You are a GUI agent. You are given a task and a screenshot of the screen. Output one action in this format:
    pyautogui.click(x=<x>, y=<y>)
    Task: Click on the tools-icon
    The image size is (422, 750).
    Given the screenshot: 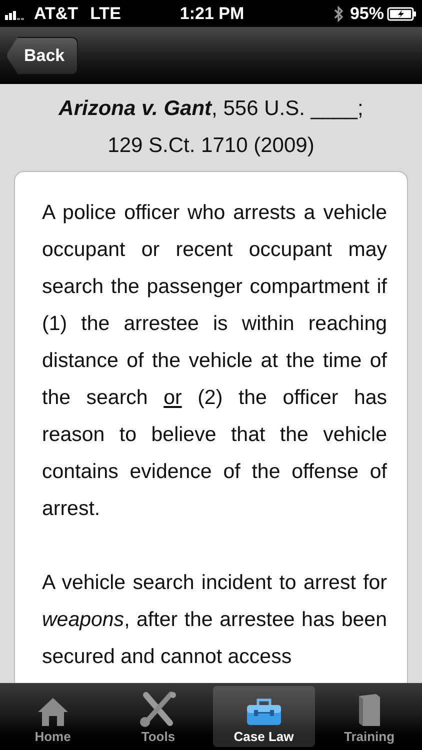 What is the action you would take?
    pyautogui.click(x=158, y=708)
    